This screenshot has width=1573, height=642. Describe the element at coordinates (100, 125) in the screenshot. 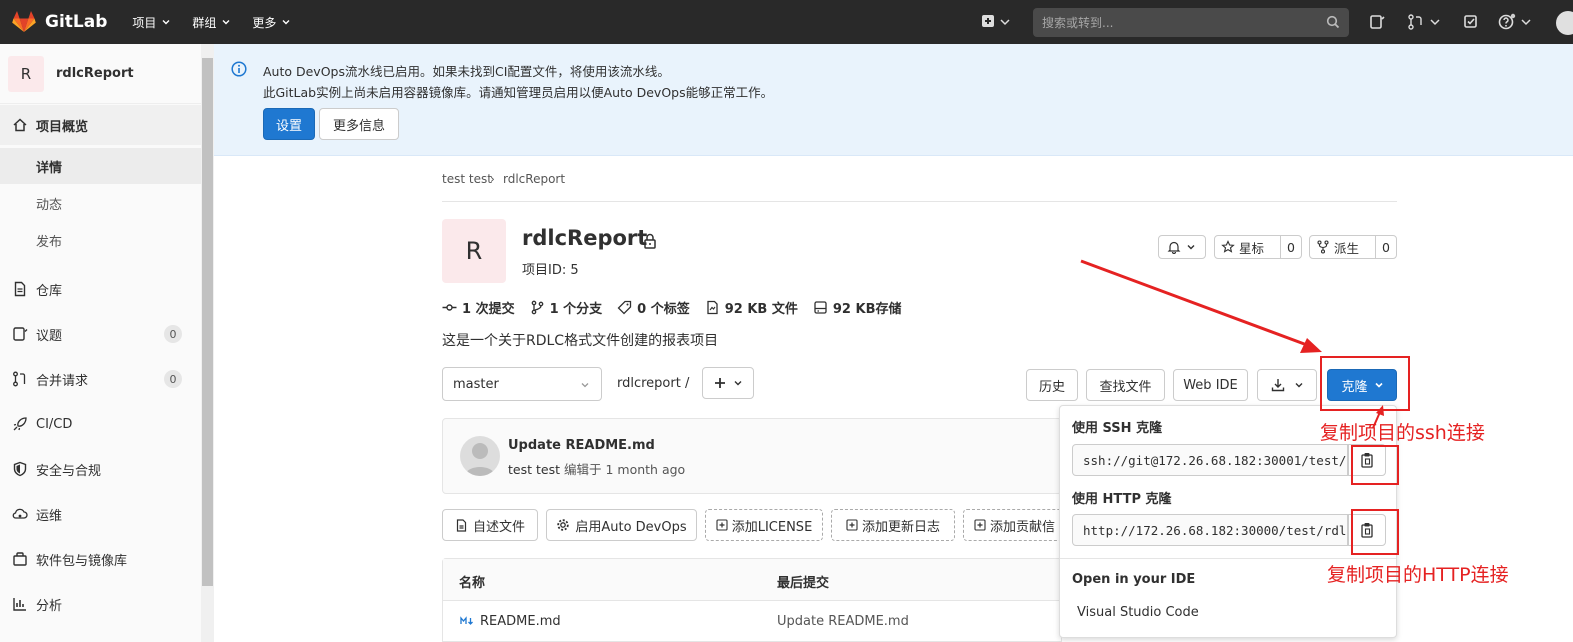

I see `sidebar-item-overview: 项目概览` at that location.